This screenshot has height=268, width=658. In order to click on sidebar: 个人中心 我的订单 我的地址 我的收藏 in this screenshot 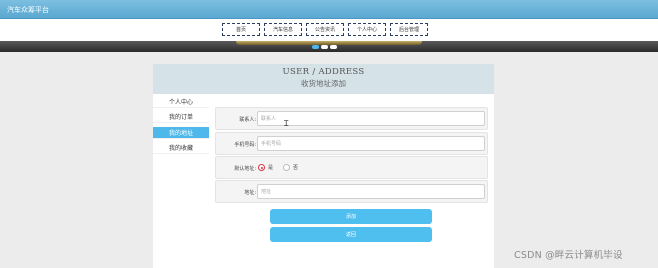, I will do `click(181, 181)`.